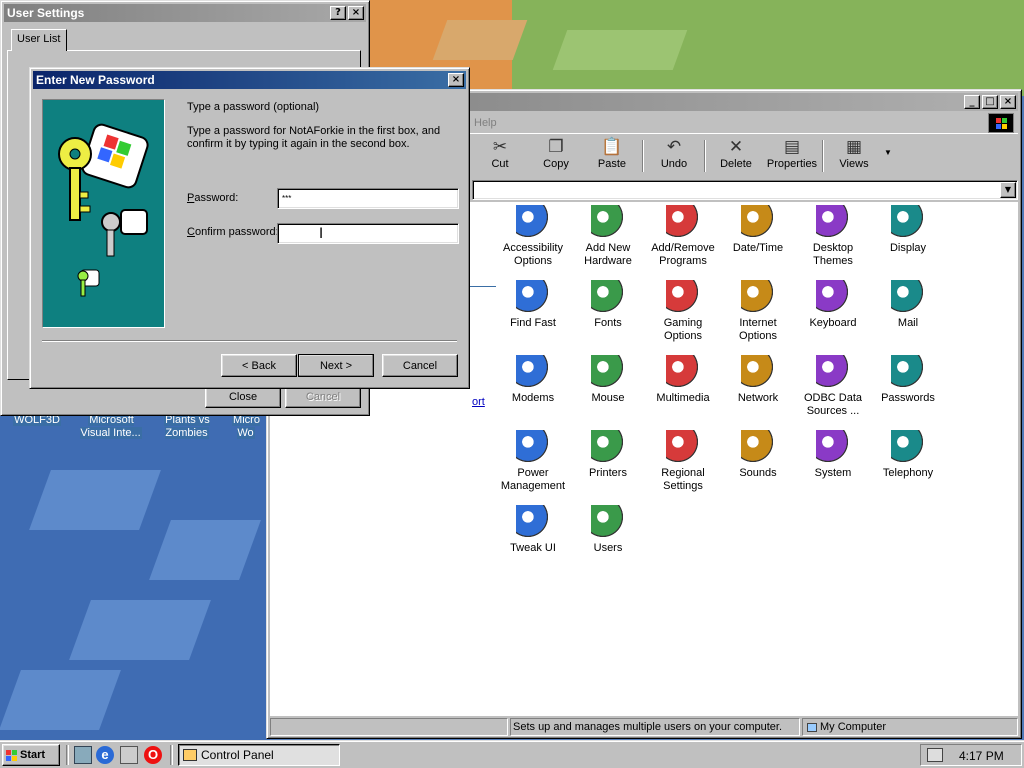 This screenshot has width=1024, height=768. I want to click on views-button: ▦ Views, so click(854, 156).